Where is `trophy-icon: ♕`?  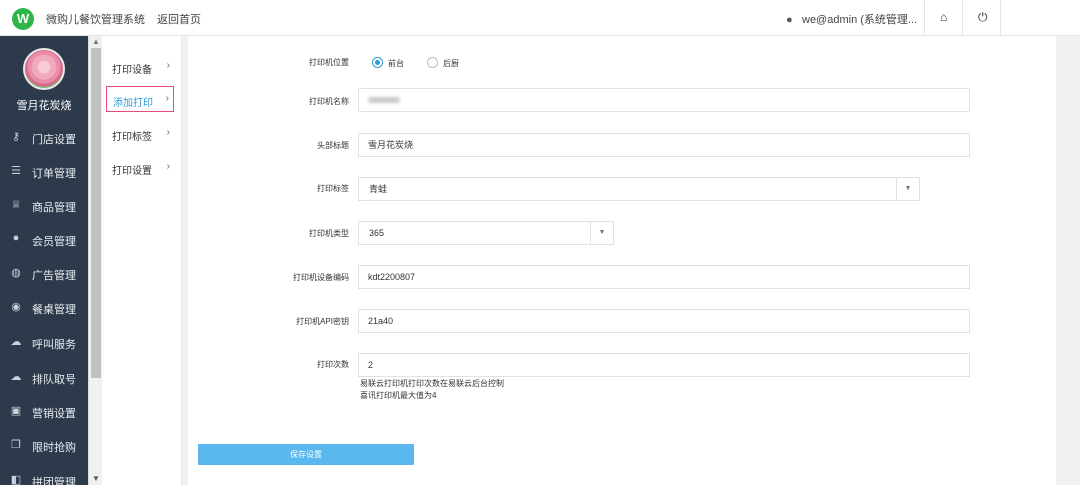
trophy-icon: ♕ is located at coordinates (16, 205).